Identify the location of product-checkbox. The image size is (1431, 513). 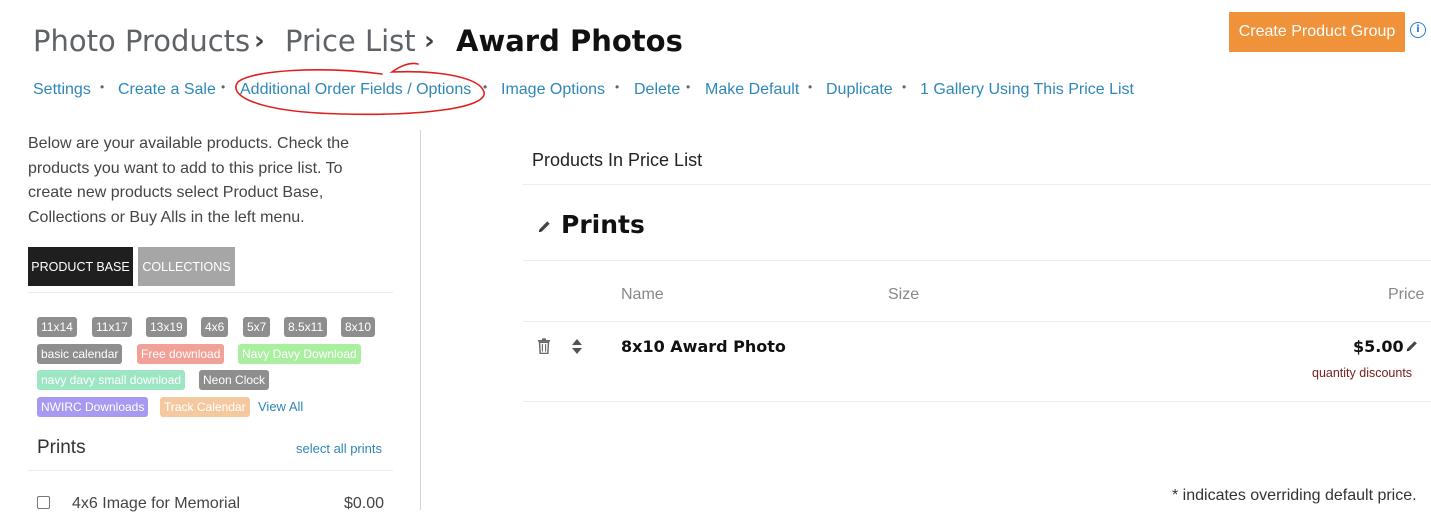
(43, 502).